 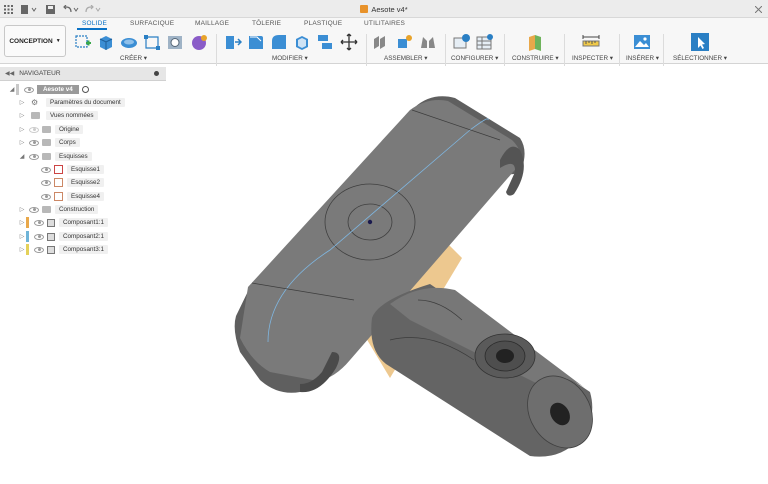 I want to click on tree-item-esquisse2: Esquisse2, so click(x=71, y=182).